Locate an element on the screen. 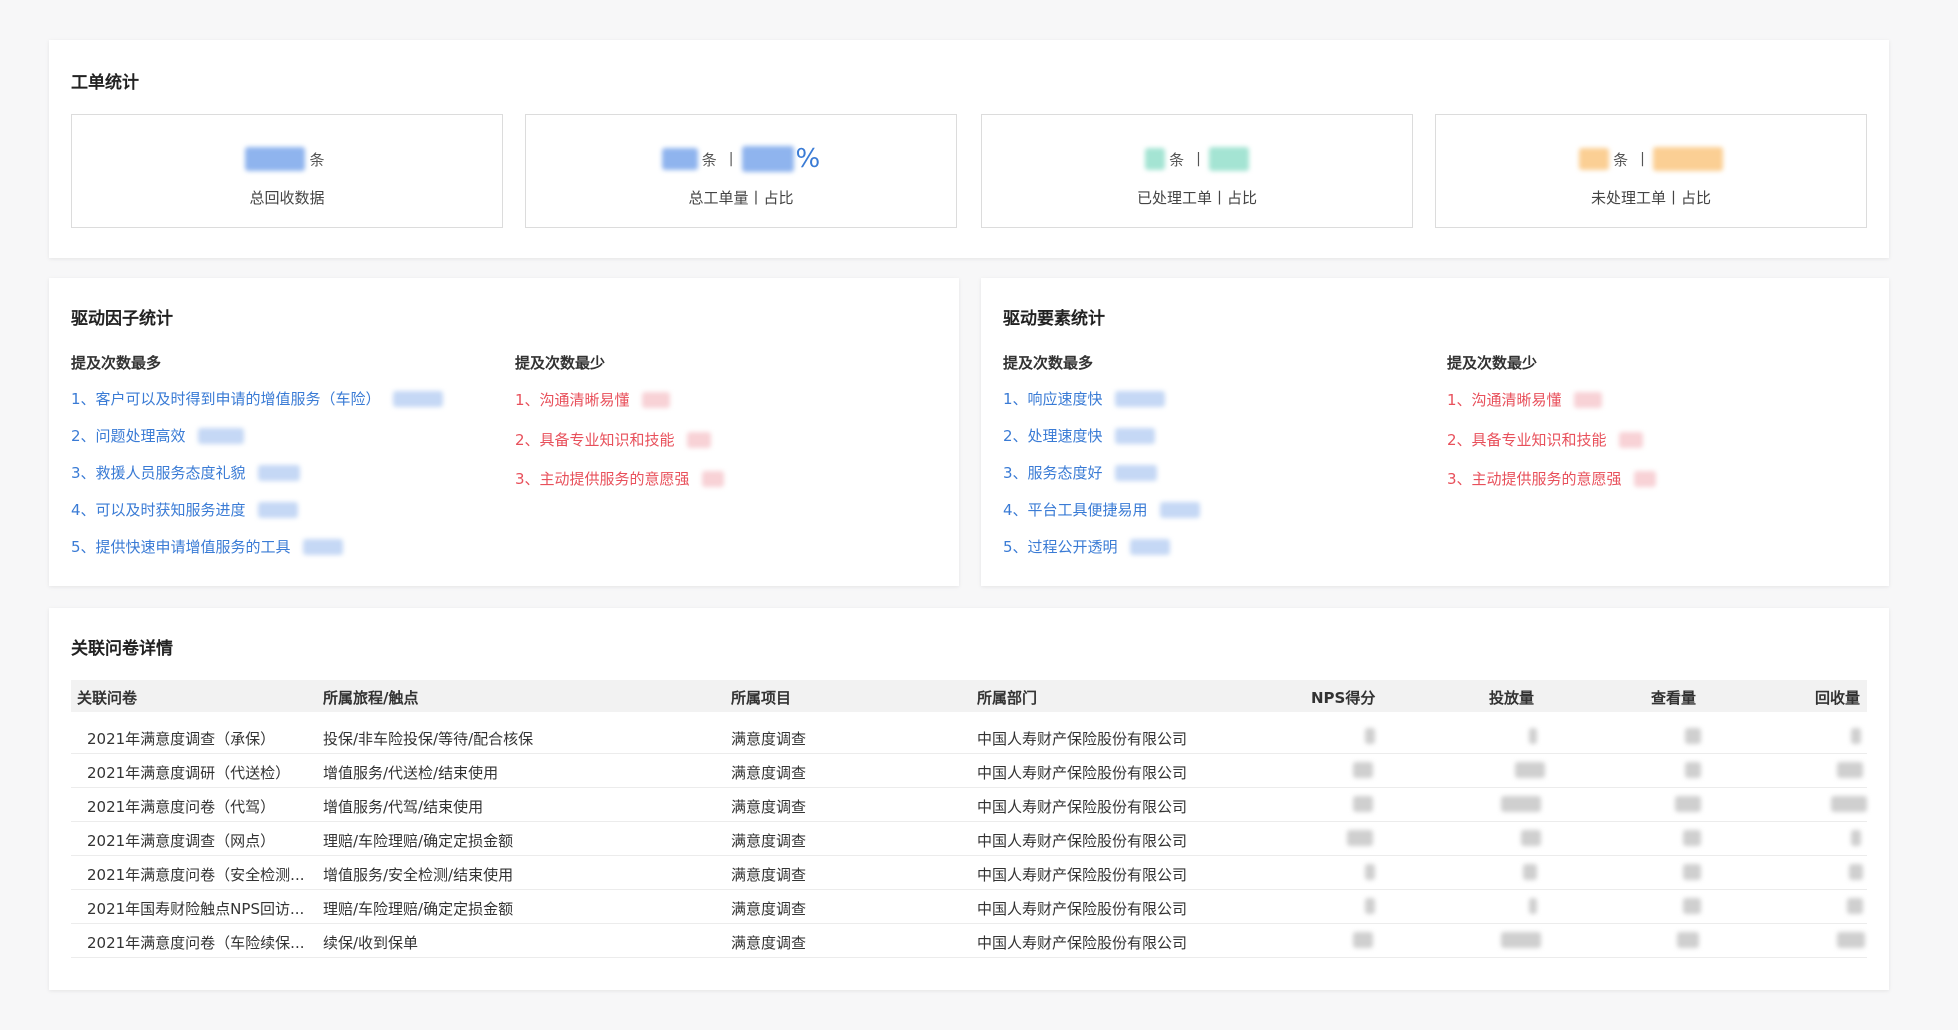  stat-percent-sign: % is located at coordinates (808, 159).